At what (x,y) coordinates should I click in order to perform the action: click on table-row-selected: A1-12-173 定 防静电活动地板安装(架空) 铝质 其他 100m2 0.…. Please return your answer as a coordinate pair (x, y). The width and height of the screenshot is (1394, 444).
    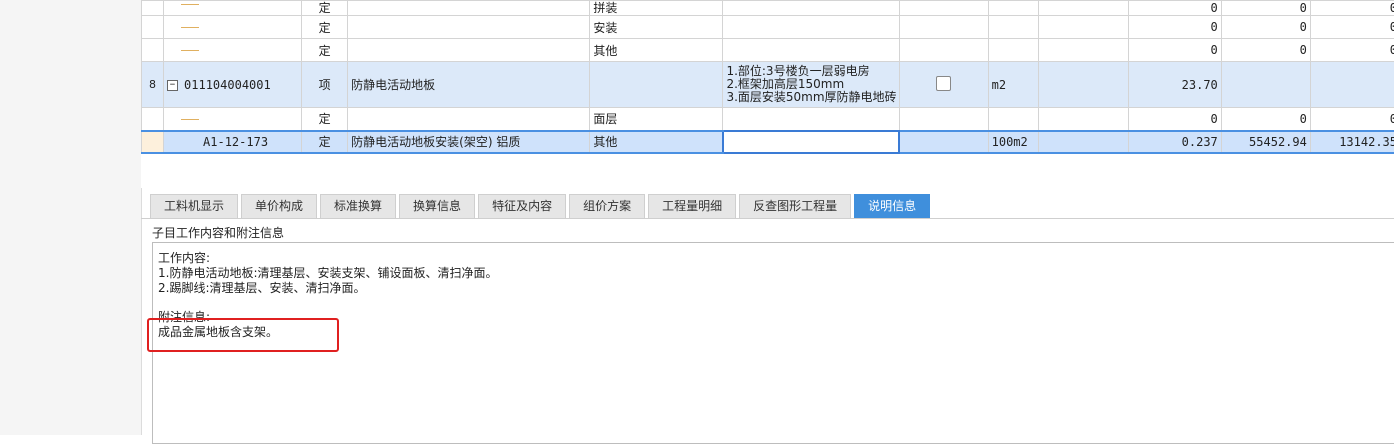
    Looking at the image, I should click on (768, 142).